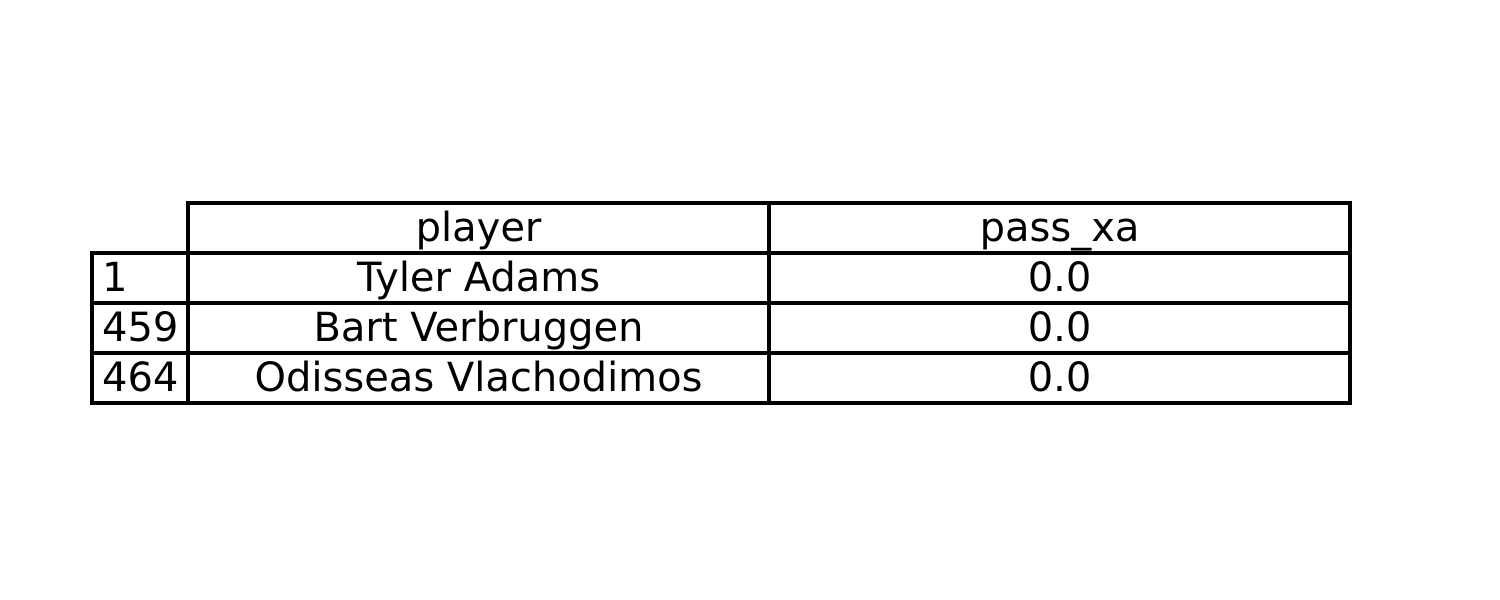 The height and width of the screenshot is (600, 1500). I want to click on player-name: Odisseas Vlachodimos, so click(479, 378).